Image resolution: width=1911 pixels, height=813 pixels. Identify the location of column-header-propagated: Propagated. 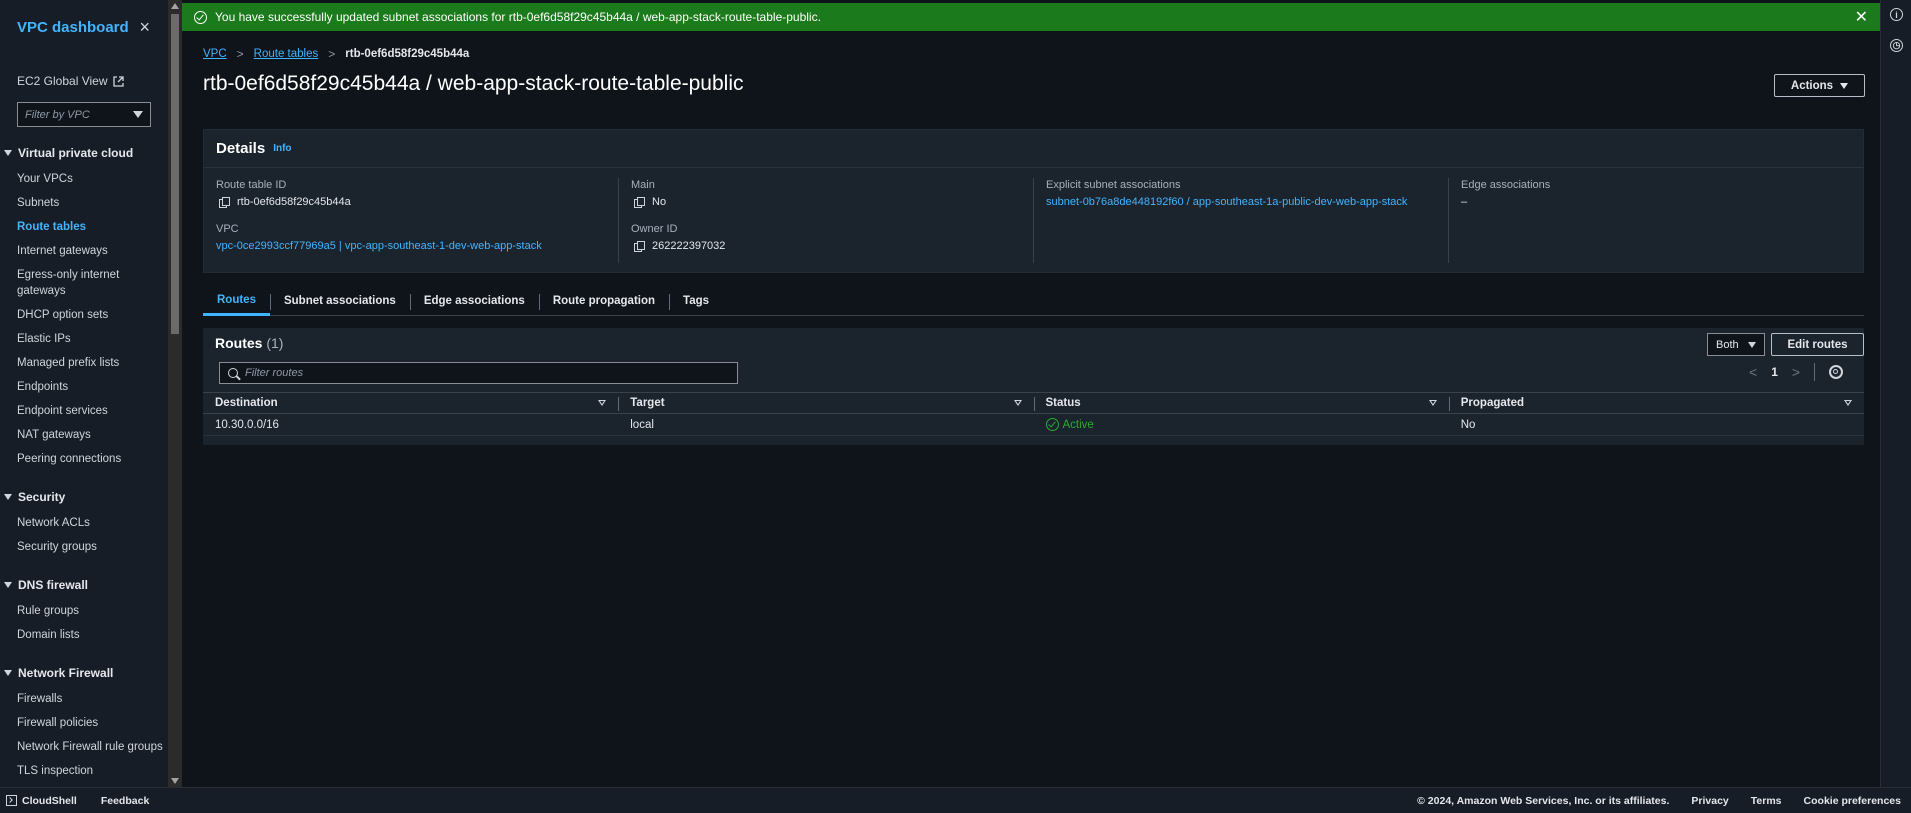
(1656, 403).